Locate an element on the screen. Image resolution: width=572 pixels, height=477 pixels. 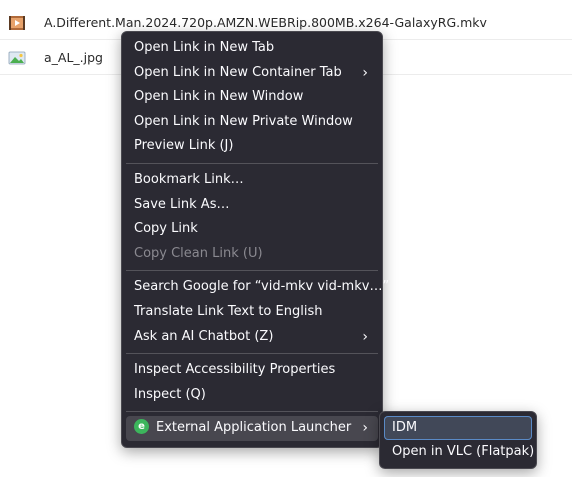
menu-item-label: External Application Launcher is located at coordinates (254, 428).